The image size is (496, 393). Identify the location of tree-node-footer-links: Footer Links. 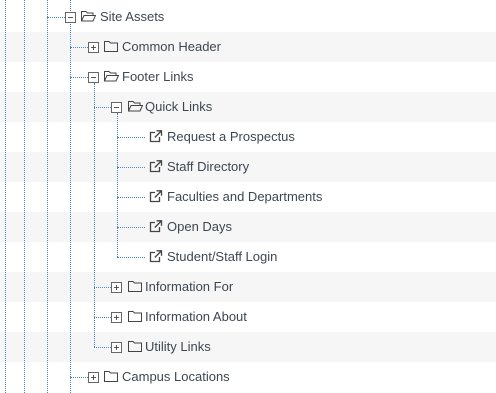
(158, 77).